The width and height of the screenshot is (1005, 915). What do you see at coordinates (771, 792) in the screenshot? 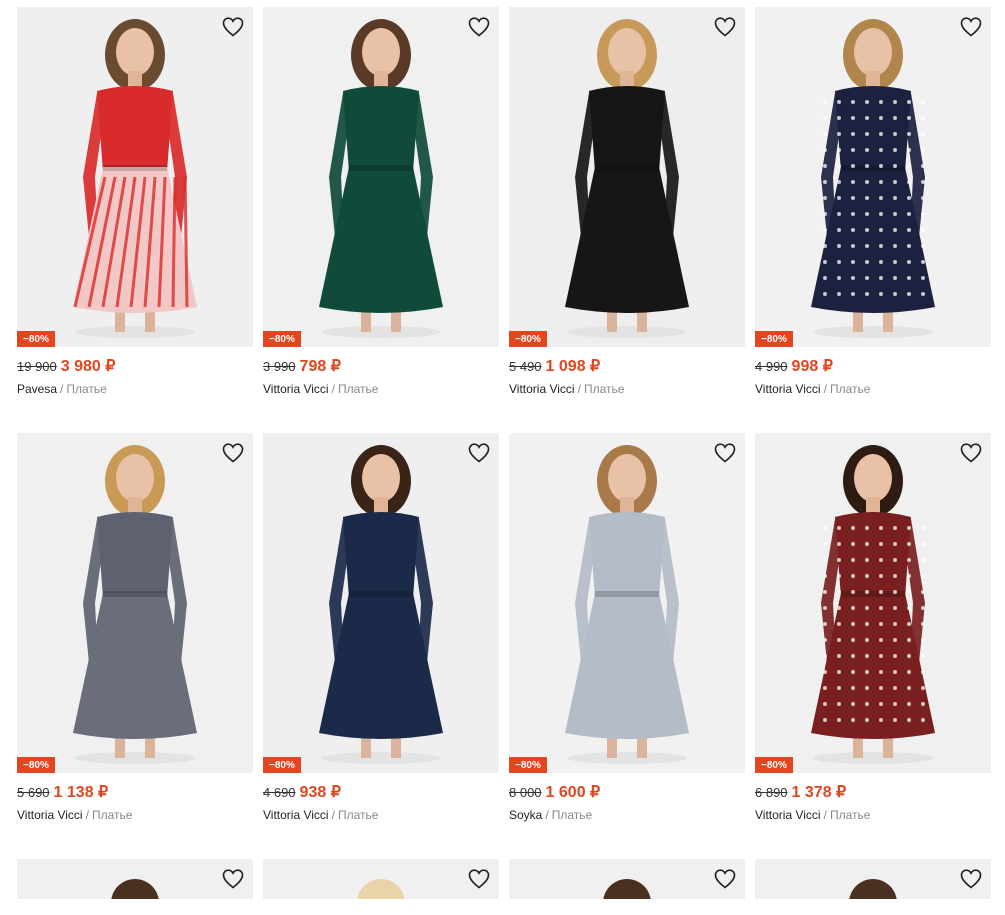
I see `old-price: 6 890` at bounding box center [771, 792].